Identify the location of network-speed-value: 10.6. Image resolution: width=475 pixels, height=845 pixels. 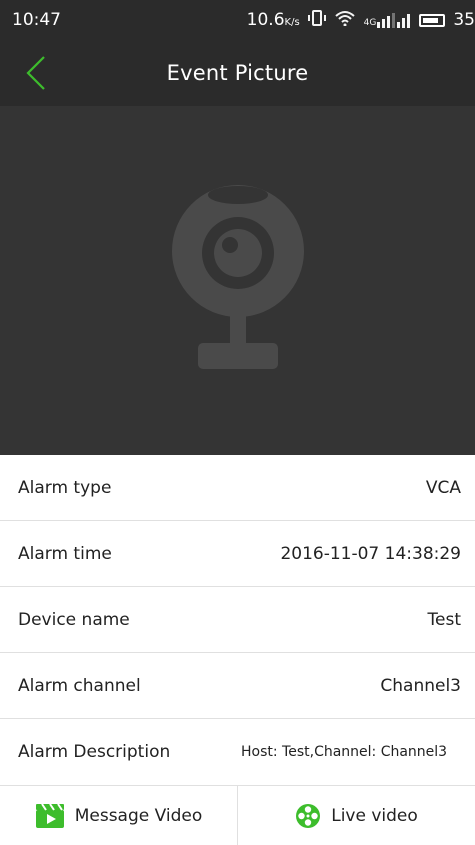
(265, 20).